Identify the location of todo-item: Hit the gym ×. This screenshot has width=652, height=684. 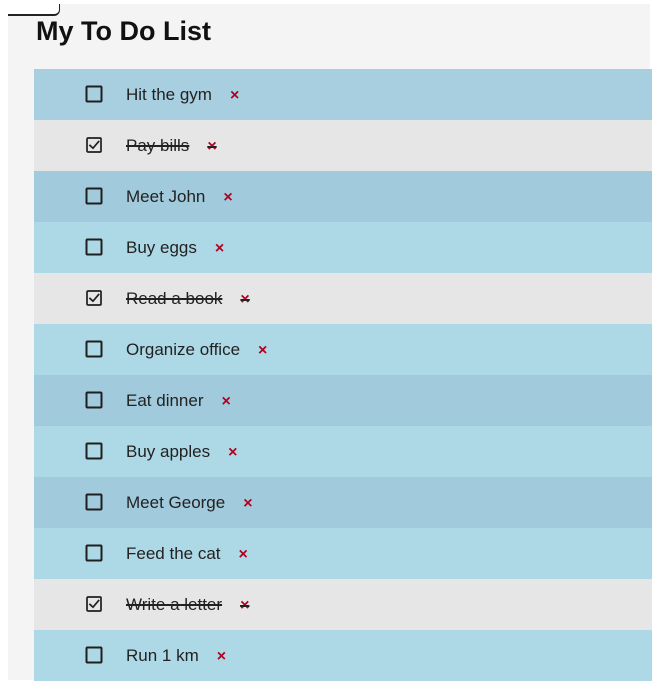
(343, 94).